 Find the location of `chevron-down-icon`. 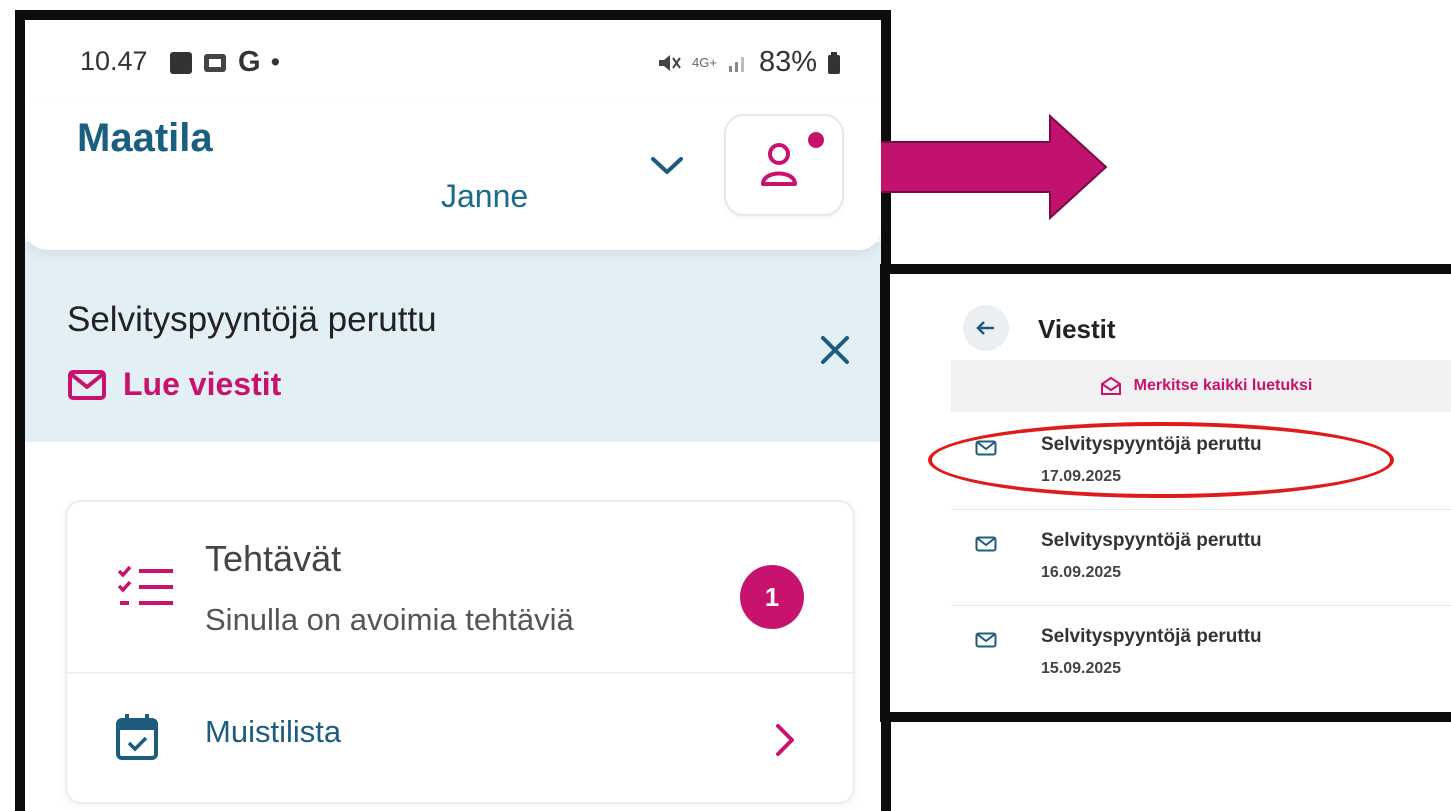

chevron-down-icon is located at coordinates (667, 165).